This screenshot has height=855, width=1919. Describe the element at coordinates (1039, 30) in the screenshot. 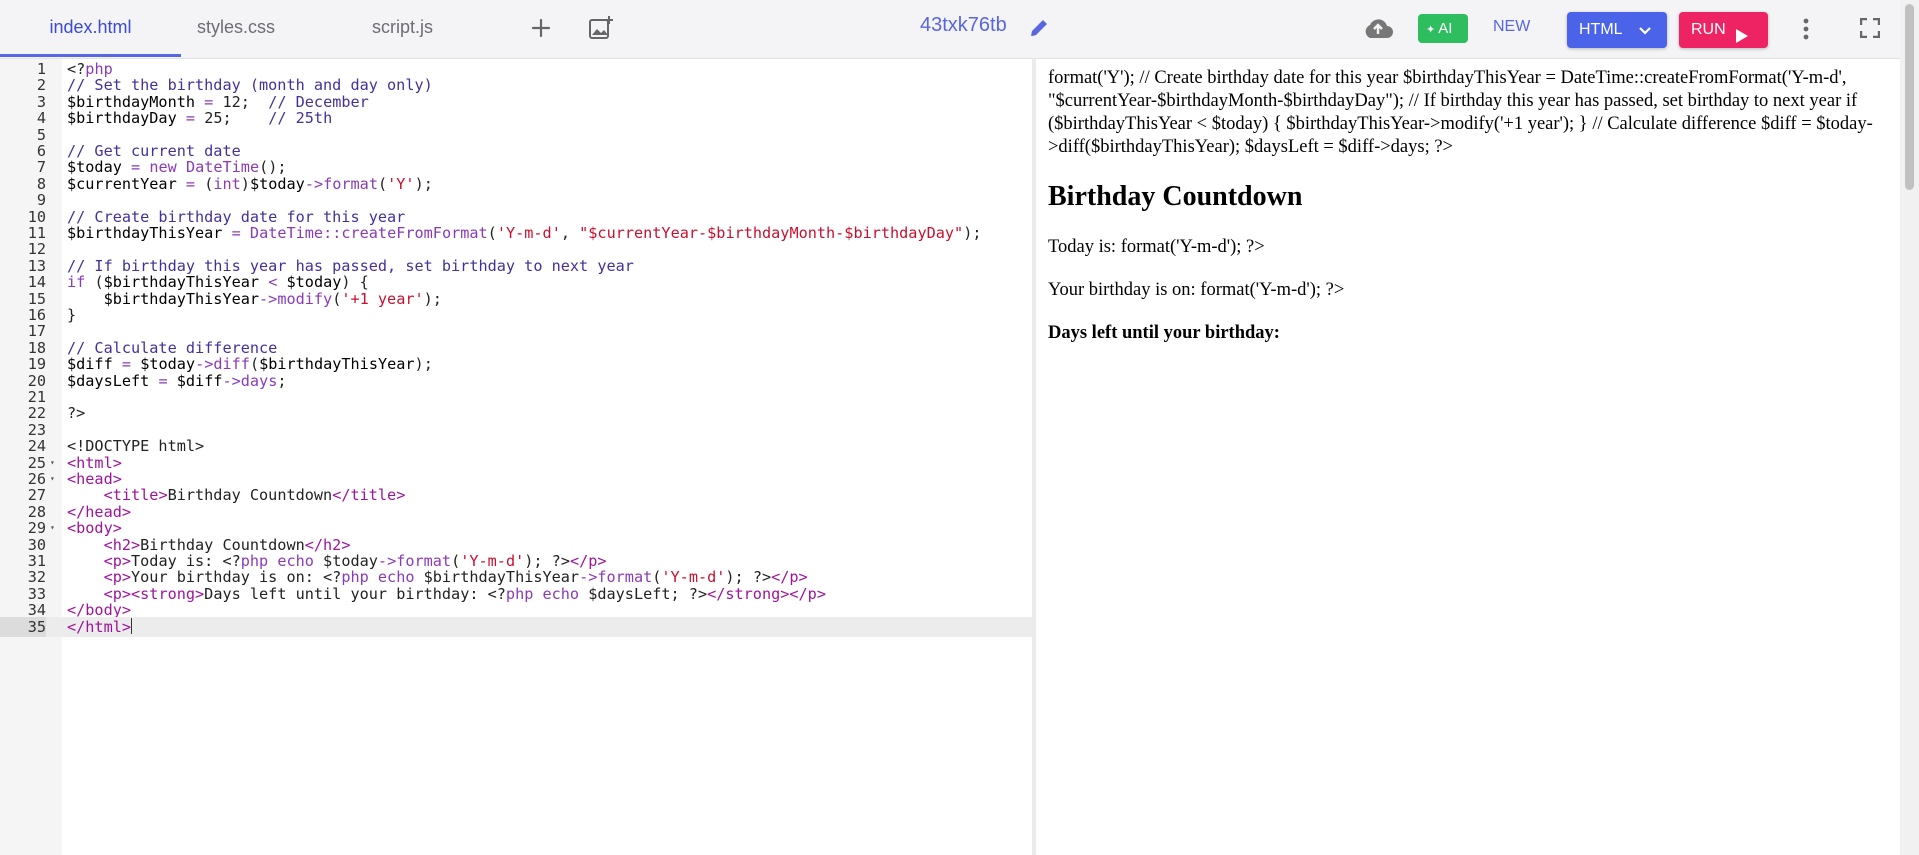

I see `edit-pencil-icon` at that location.